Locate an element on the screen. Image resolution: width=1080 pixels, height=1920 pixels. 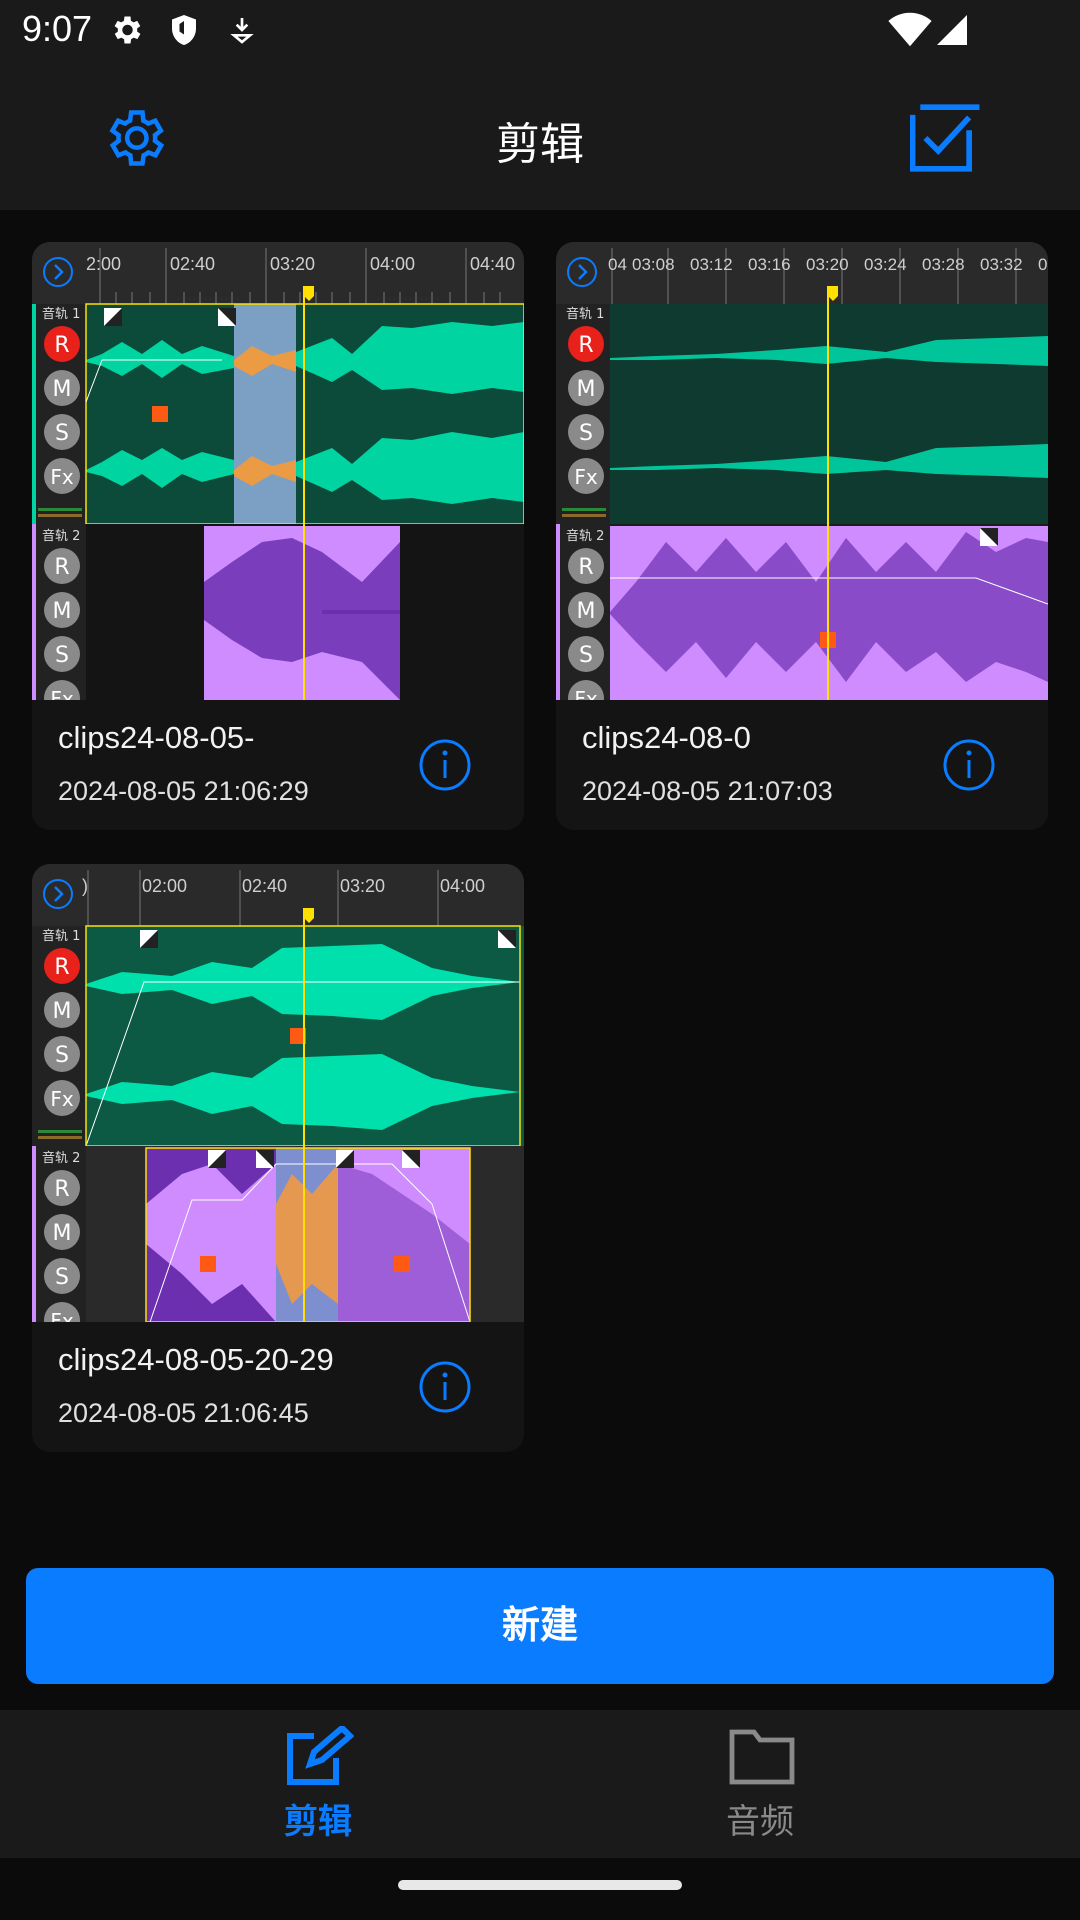
project-date: 2024-08-05 21:06:45 is located at coordinates (183, 1413).